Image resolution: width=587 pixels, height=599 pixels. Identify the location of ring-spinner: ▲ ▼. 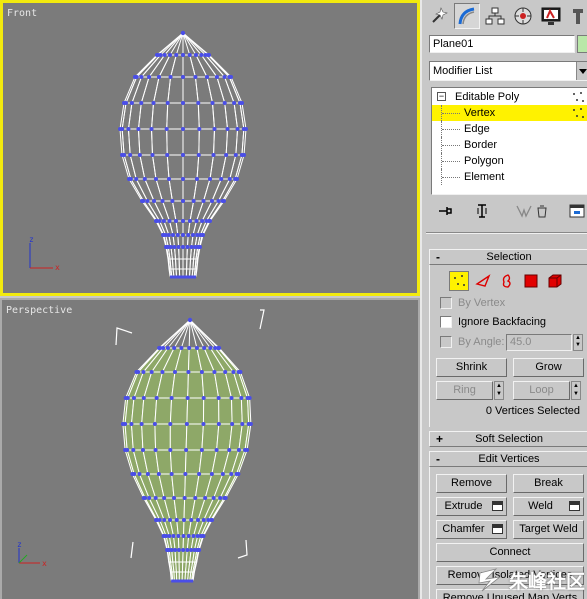
(499, 390).